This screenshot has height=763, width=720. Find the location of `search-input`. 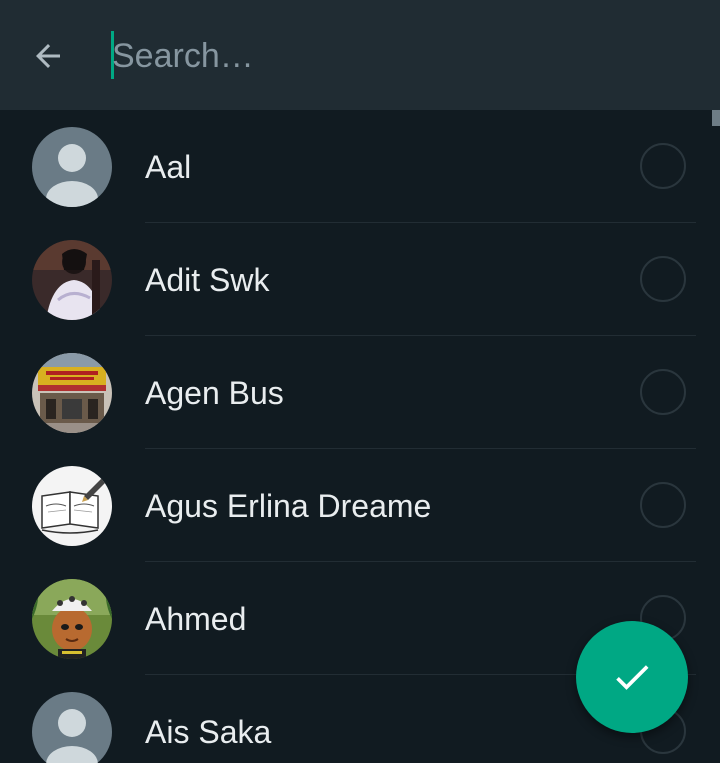

search-input is located at coordinates (392, 56).